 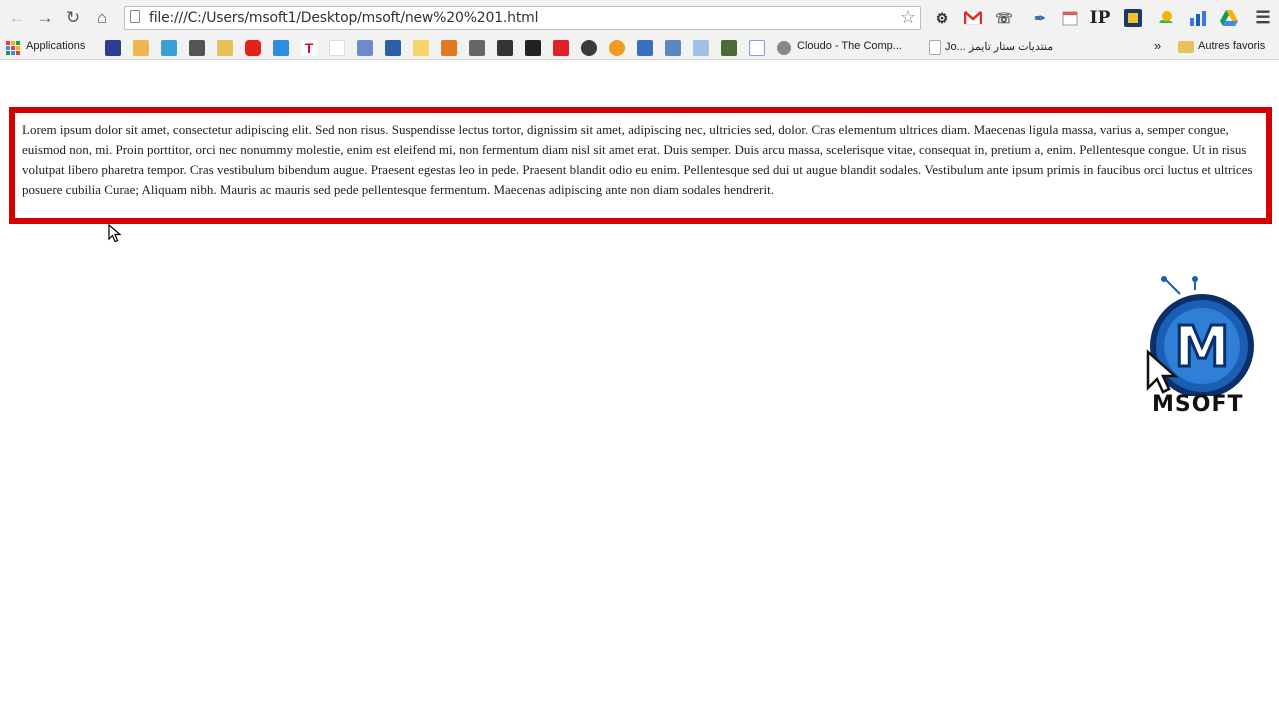 I want to click on calendar-icon, so click(x=1070, y=18).